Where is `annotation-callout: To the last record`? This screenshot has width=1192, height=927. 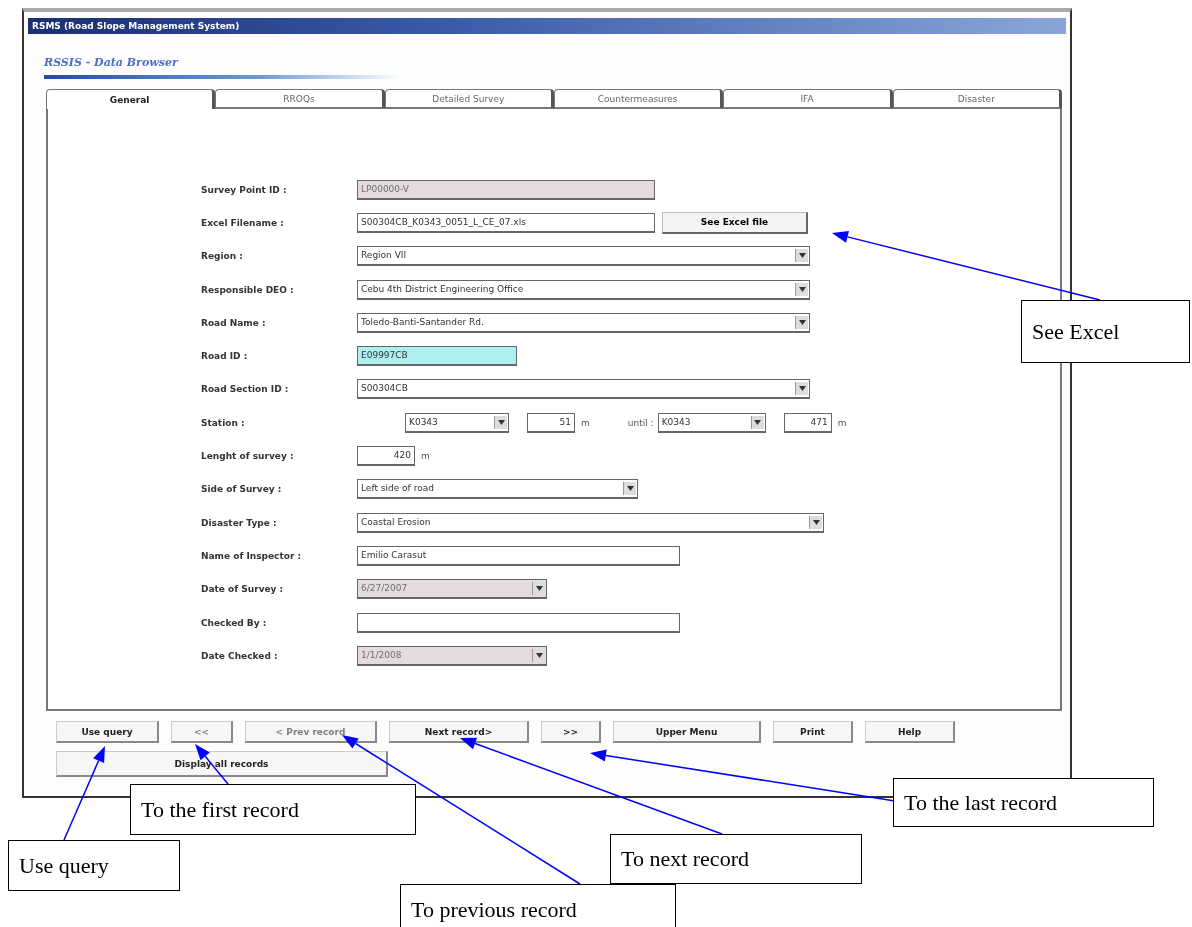
annotation-callout: To the last record is located at coordinates (1023, 802).